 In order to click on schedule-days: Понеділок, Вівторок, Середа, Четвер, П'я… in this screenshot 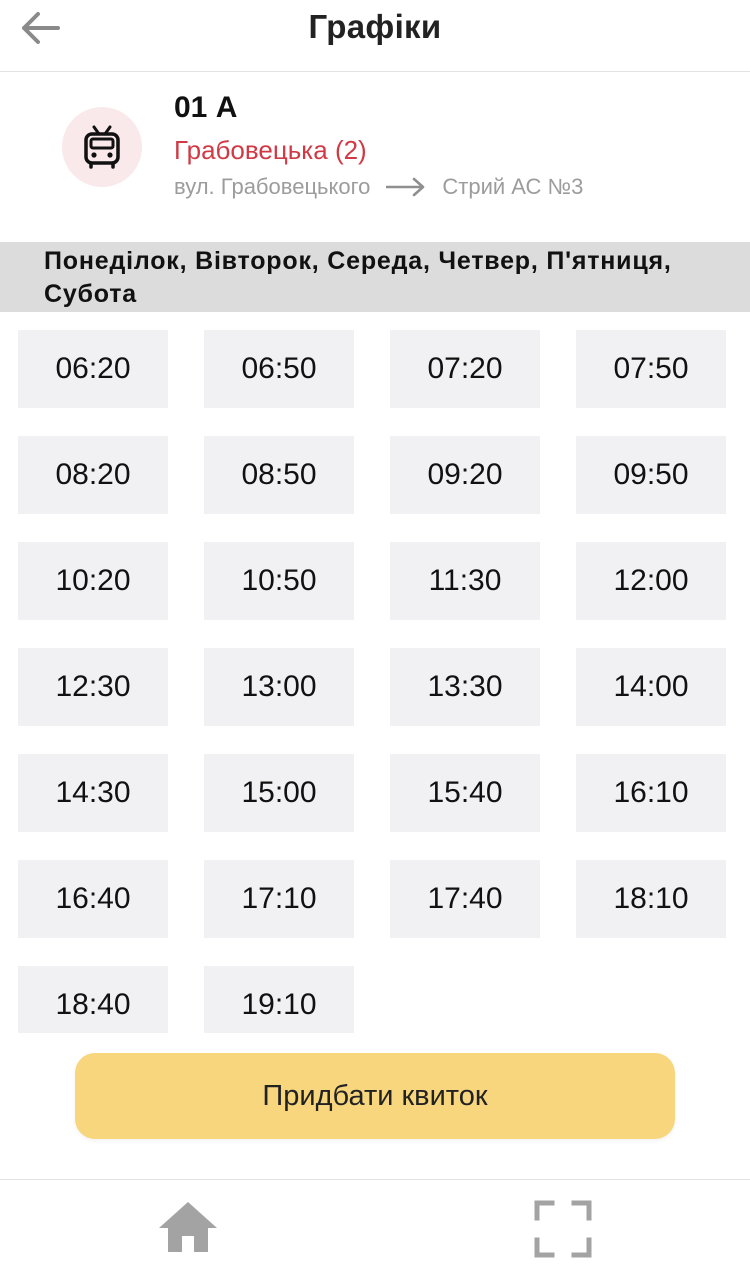, I will do `click(358, 277)`.